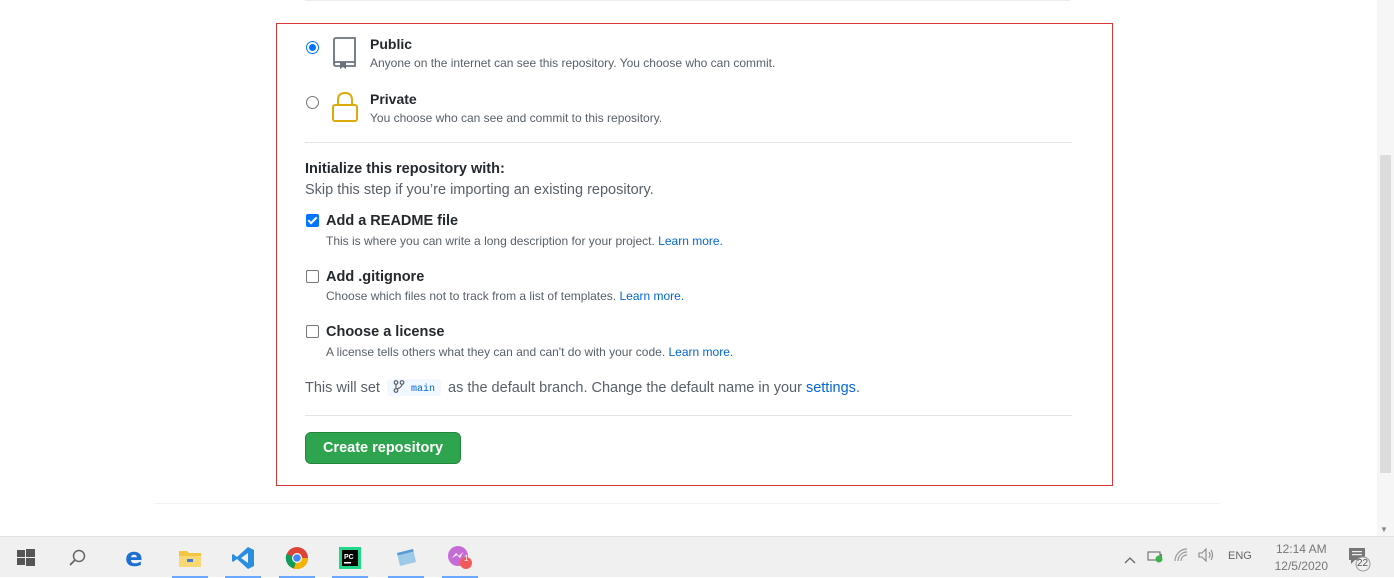  What do you see at coordinates (78, 557) in the screenshot?
I see `search-icon` at bounding box center [78, 557].